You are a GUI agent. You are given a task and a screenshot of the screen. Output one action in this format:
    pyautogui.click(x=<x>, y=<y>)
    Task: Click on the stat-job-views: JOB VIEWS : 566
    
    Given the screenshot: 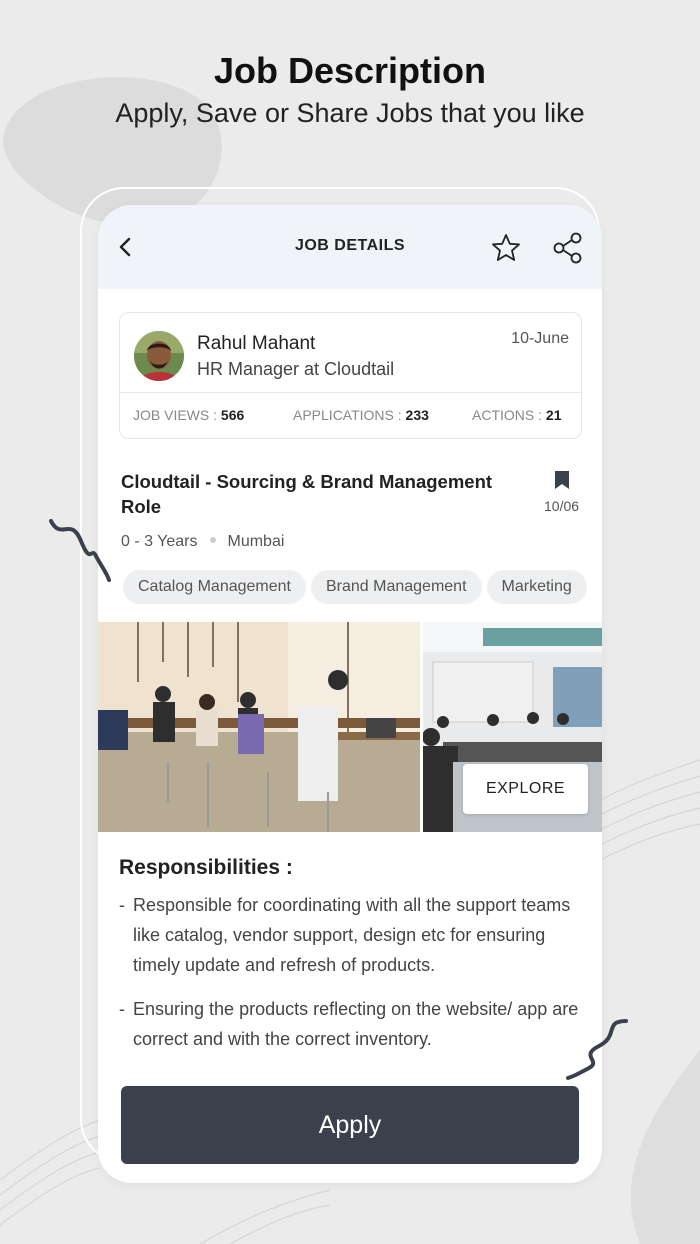 What is the action you would take?
    pyautogui.click(x=189, y=415)
    